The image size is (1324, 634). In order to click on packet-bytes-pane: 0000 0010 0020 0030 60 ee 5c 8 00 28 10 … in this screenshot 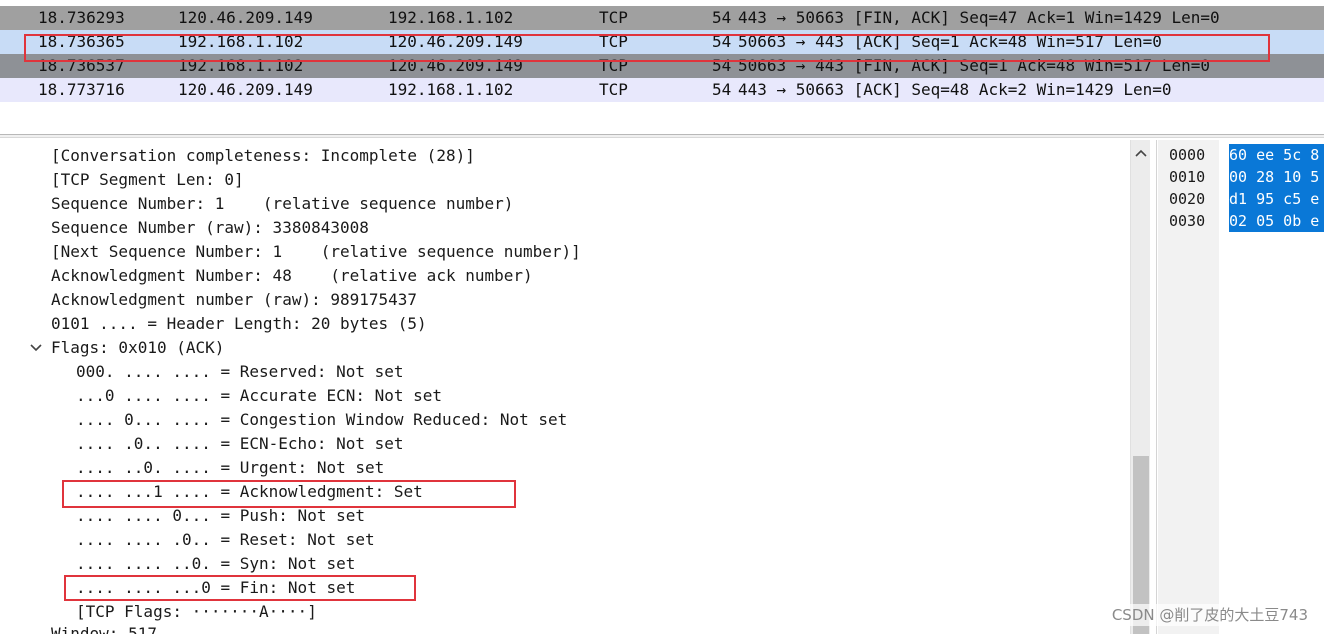, I will do `click(1240, 387)`.